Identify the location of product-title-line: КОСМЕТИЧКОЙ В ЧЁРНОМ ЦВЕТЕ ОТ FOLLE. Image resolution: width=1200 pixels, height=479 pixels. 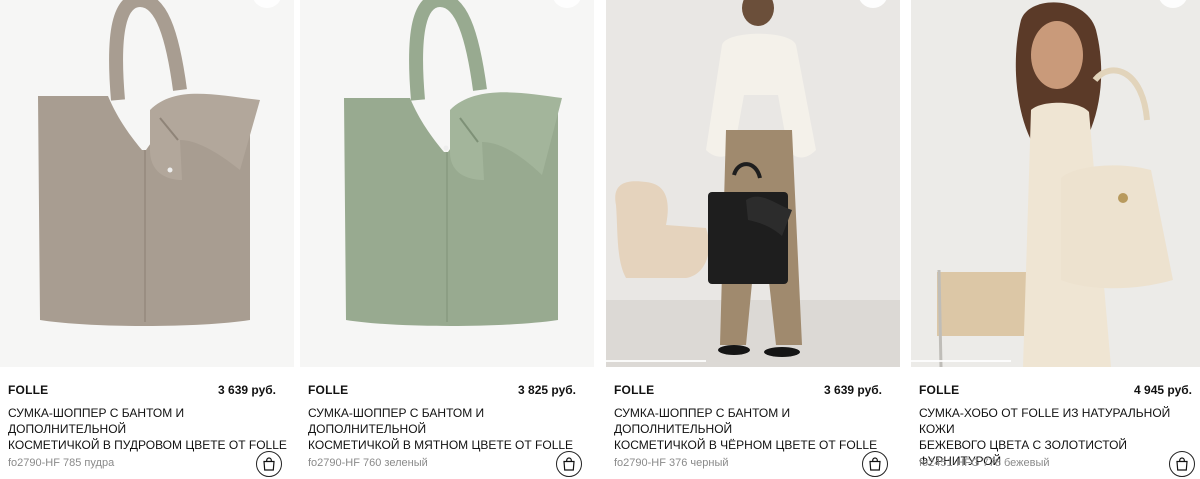
(746, 445).